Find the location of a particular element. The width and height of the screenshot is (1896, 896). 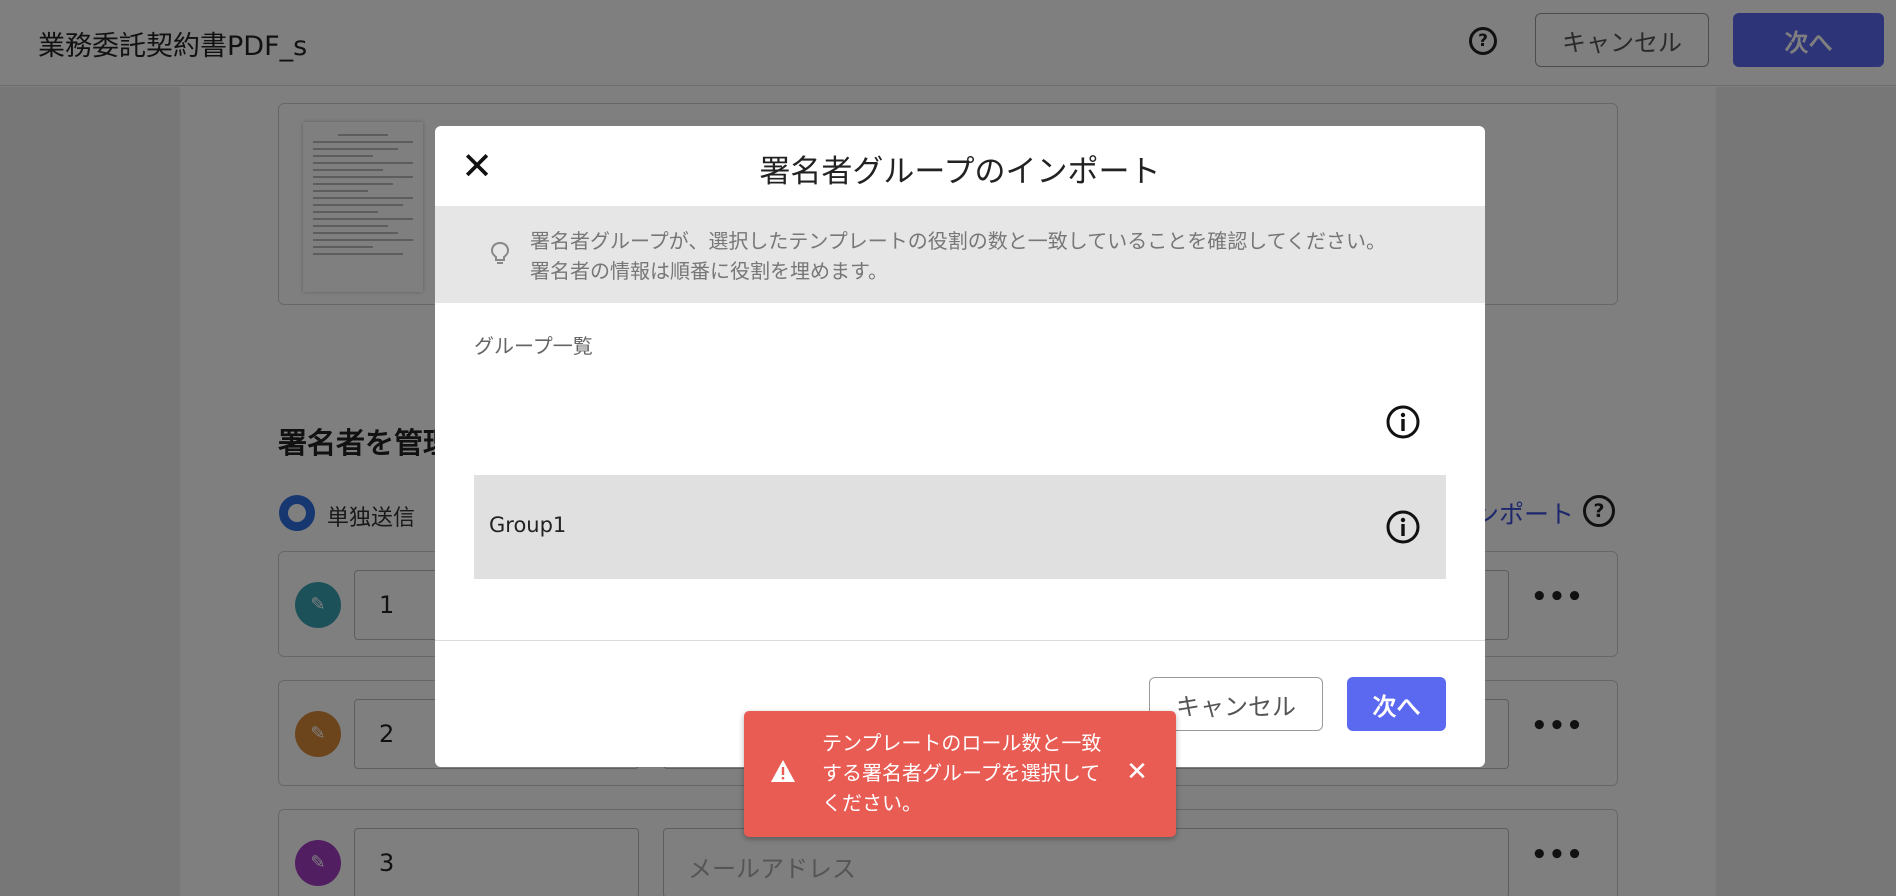

notice-line-2: 署名者の情報は順番に役割を埋めます。 is located at coordinates (709, 271).